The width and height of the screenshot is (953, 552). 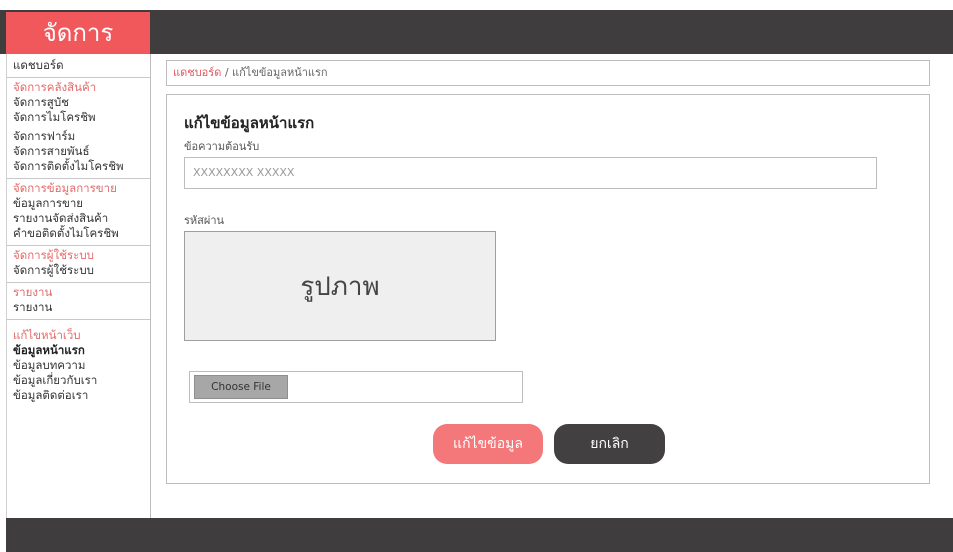 What do you see at coordinates (81, 218) in the screenshot?
I see `sidebar-item-shipping-report: รายงานจัดส่งสินค้า` at bounding box center [81, 218].